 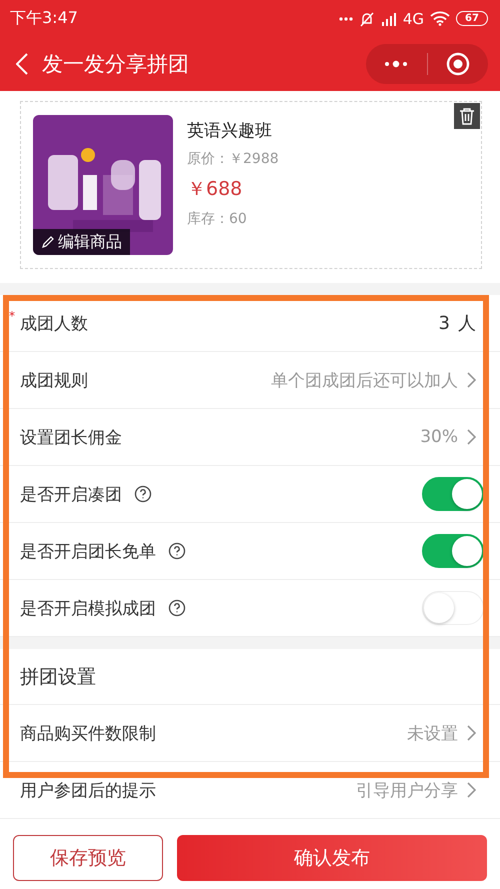 What do you see at coordinates (71, 495) in the screenshot?
I see `setting-label: 是否开启凑团` at bounding box center [71, 495].